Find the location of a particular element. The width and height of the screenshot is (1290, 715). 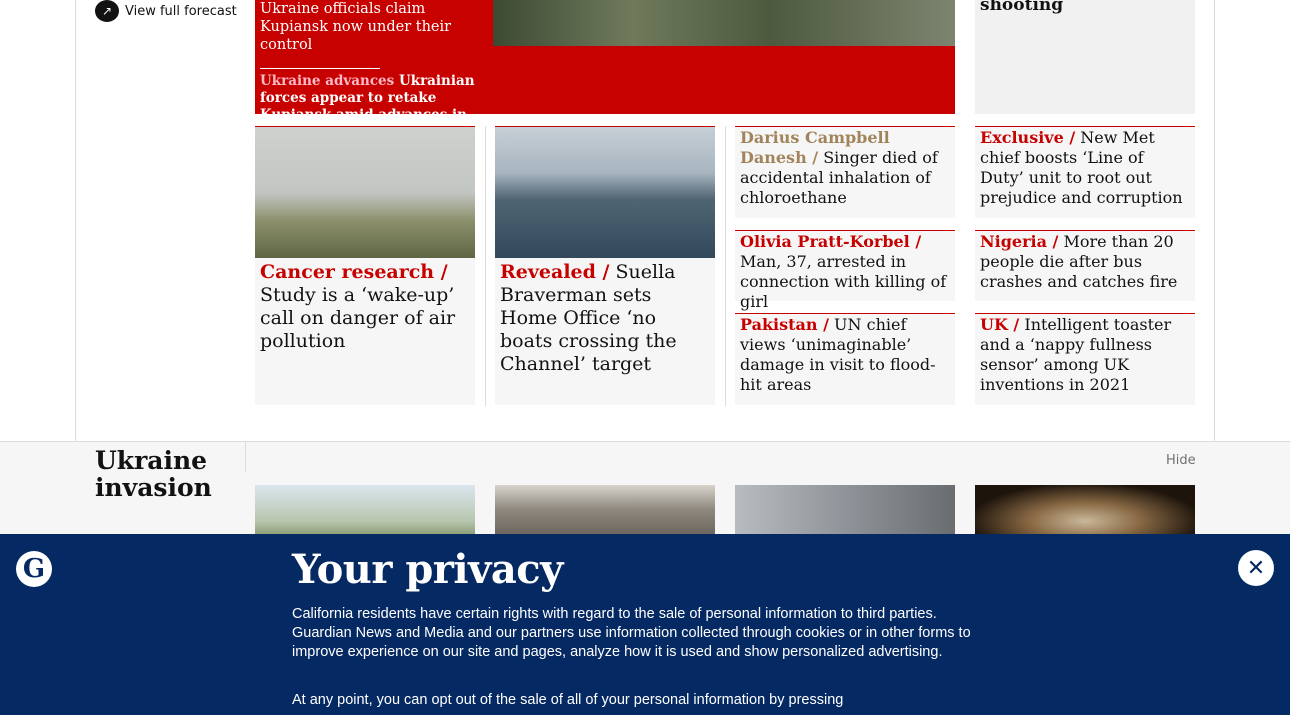

hero-sub-kicker: Ukraine advances is located at coordinates (327, 81).